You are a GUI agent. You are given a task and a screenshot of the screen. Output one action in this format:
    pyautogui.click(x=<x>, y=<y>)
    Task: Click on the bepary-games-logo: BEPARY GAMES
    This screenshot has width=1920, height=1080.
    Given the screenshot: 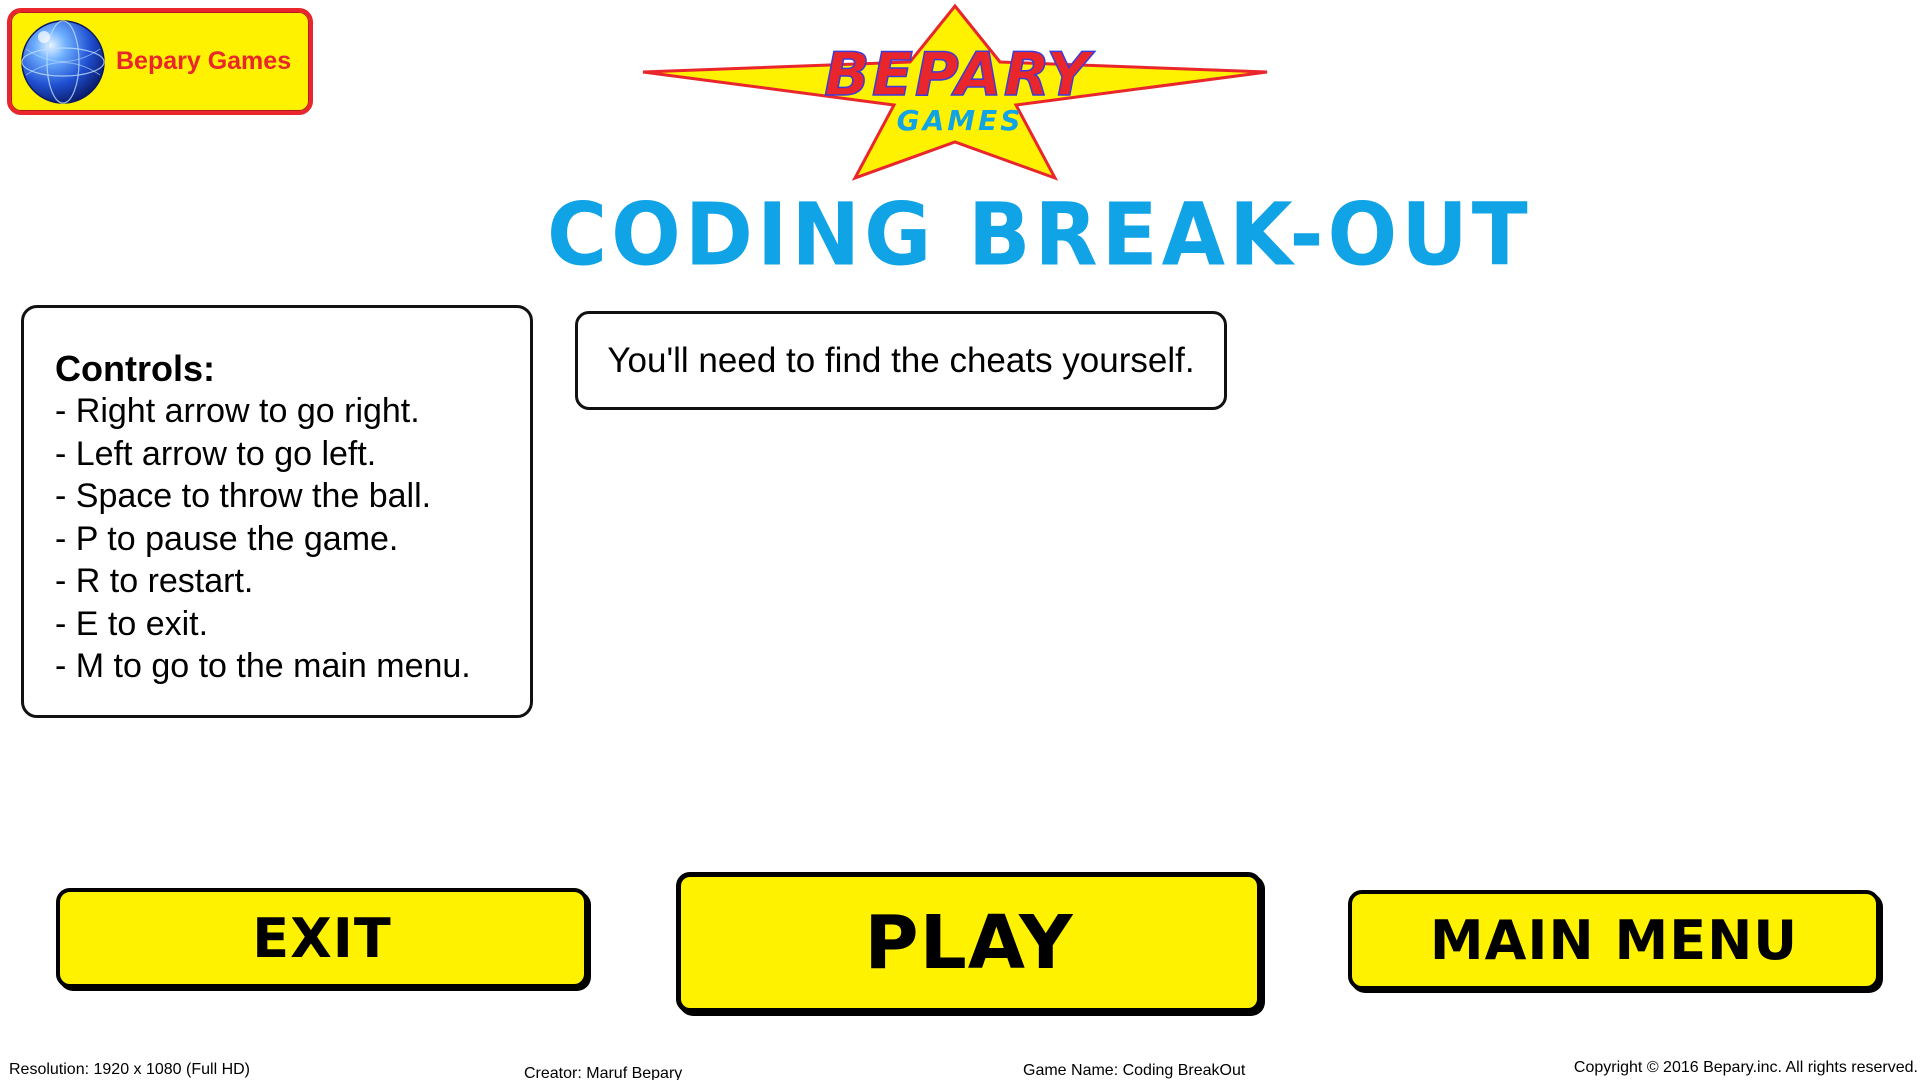 What is the action you would take?
    pyautogui.click(x=955, y=92)
    